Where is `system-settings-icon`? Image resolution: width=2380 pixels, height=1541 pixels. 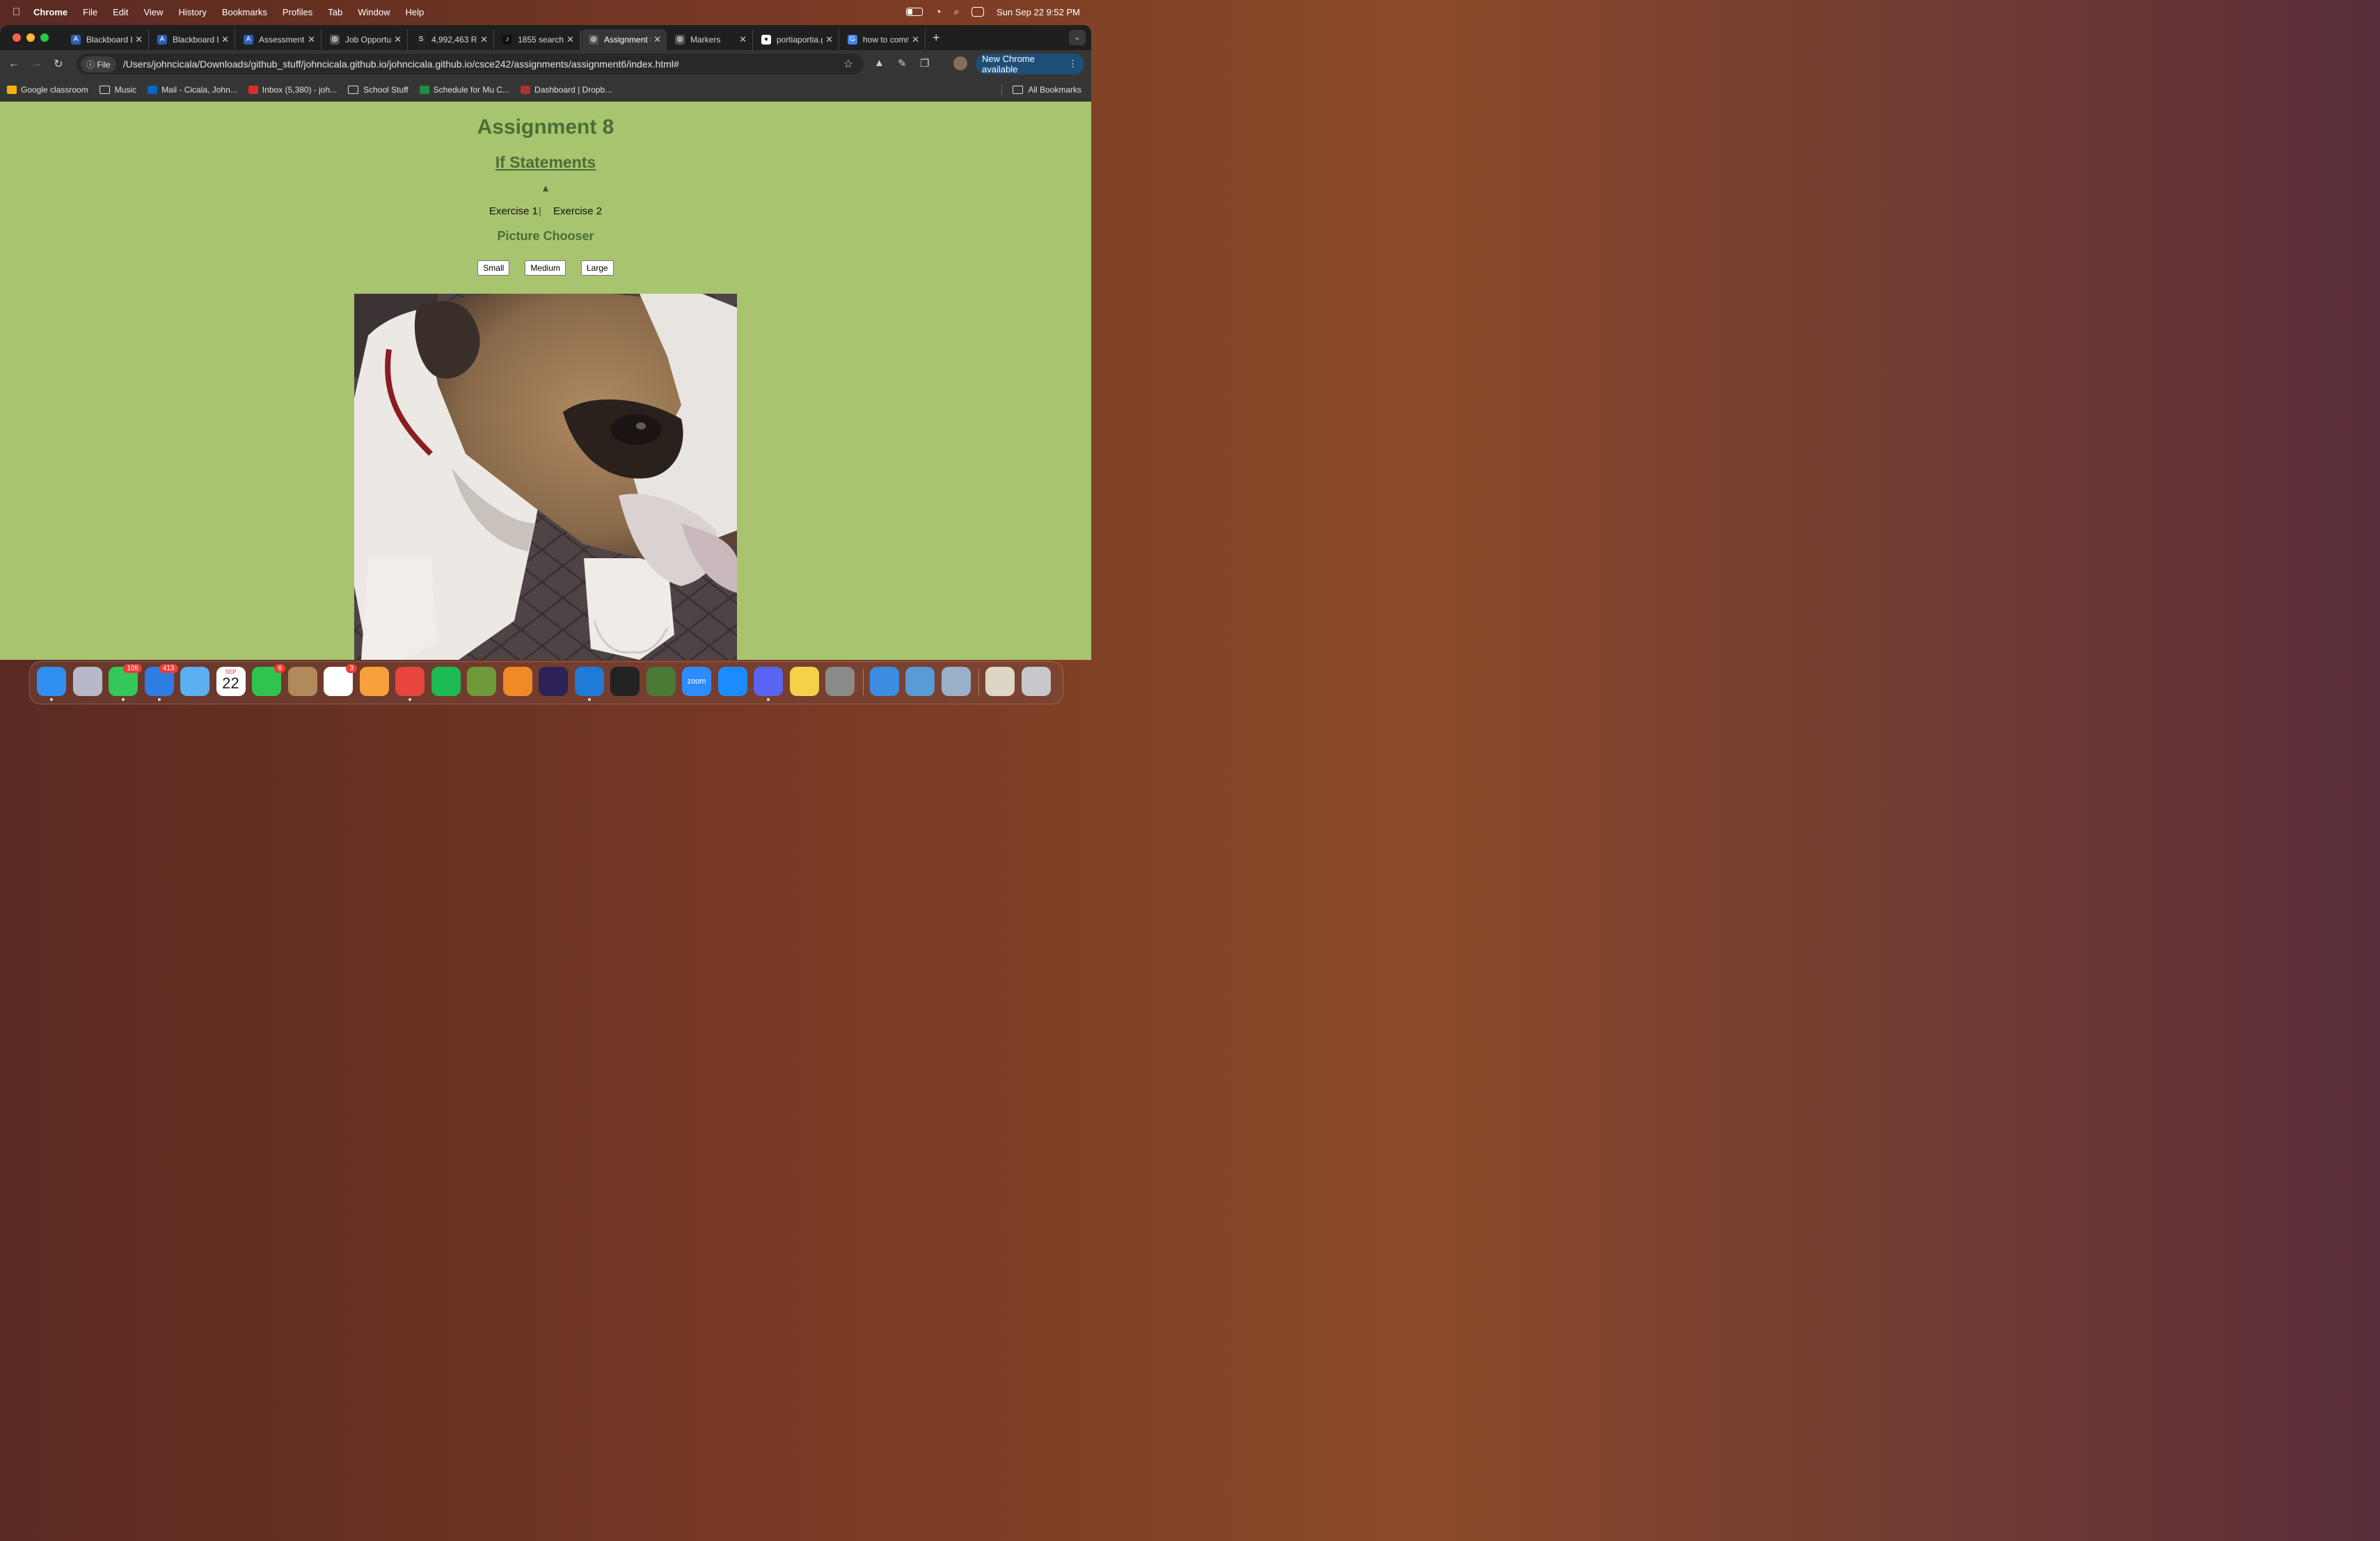 system-settings-icon is located at coordinates (840, 681).